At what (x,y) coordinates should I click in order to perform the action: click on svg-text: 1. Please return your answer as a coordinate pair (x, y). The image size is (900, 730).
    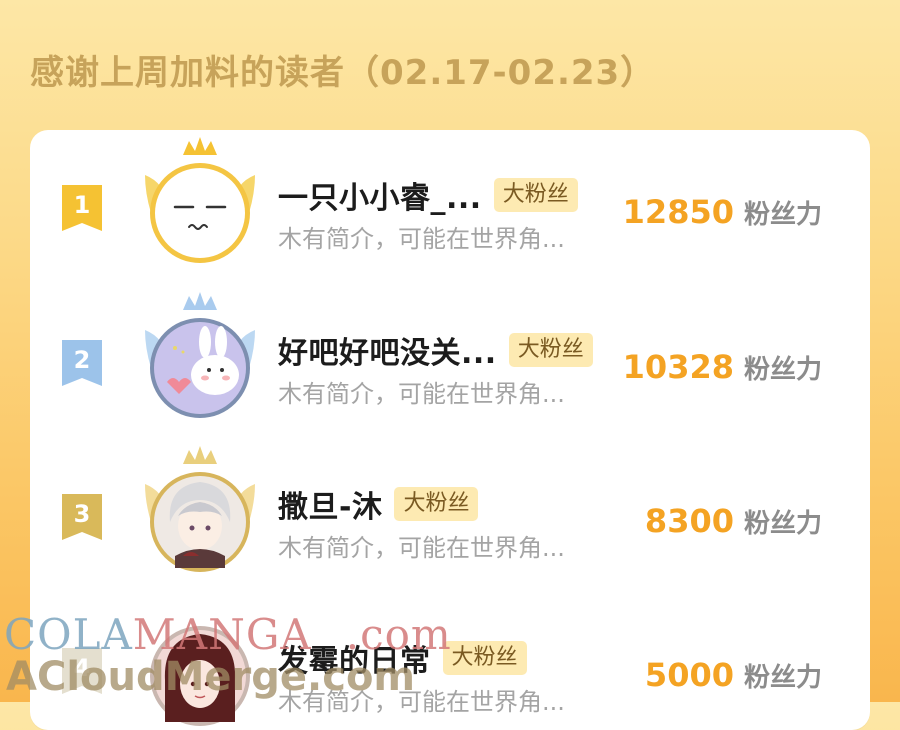
    Looking at the image, I should click on (82, 205).